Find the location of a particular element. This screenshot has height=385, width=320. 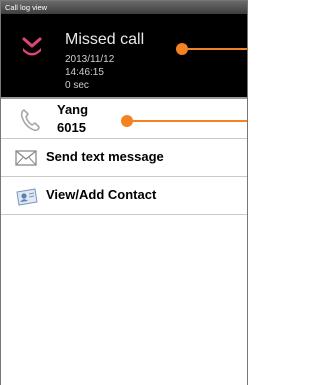

callout-marker-contact is located at coordinates (184, 121).